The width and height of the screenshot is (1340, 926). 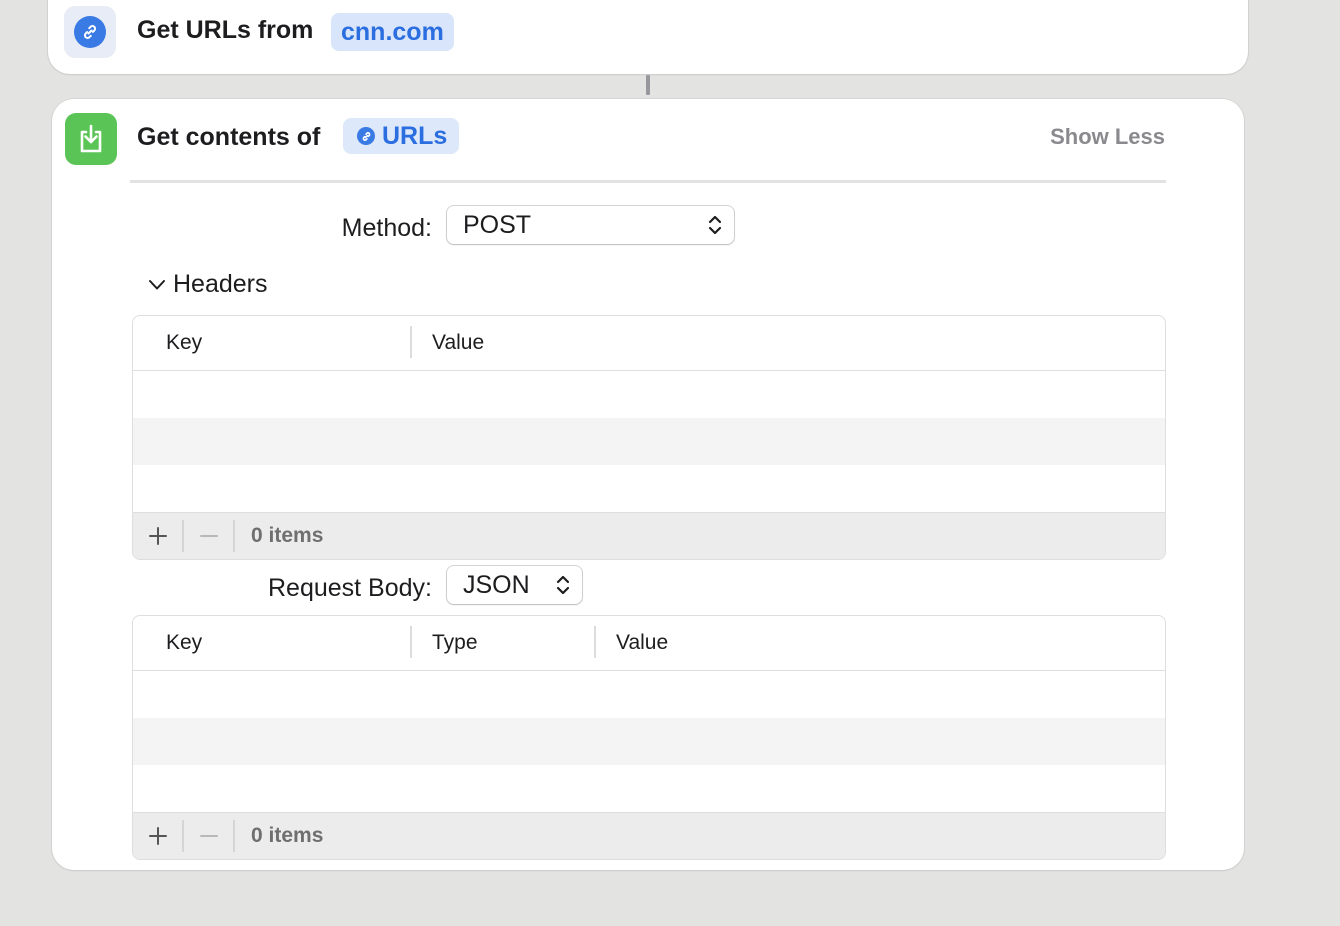 I want to click on request-body-value: JSON, so click(x=496, y=584).